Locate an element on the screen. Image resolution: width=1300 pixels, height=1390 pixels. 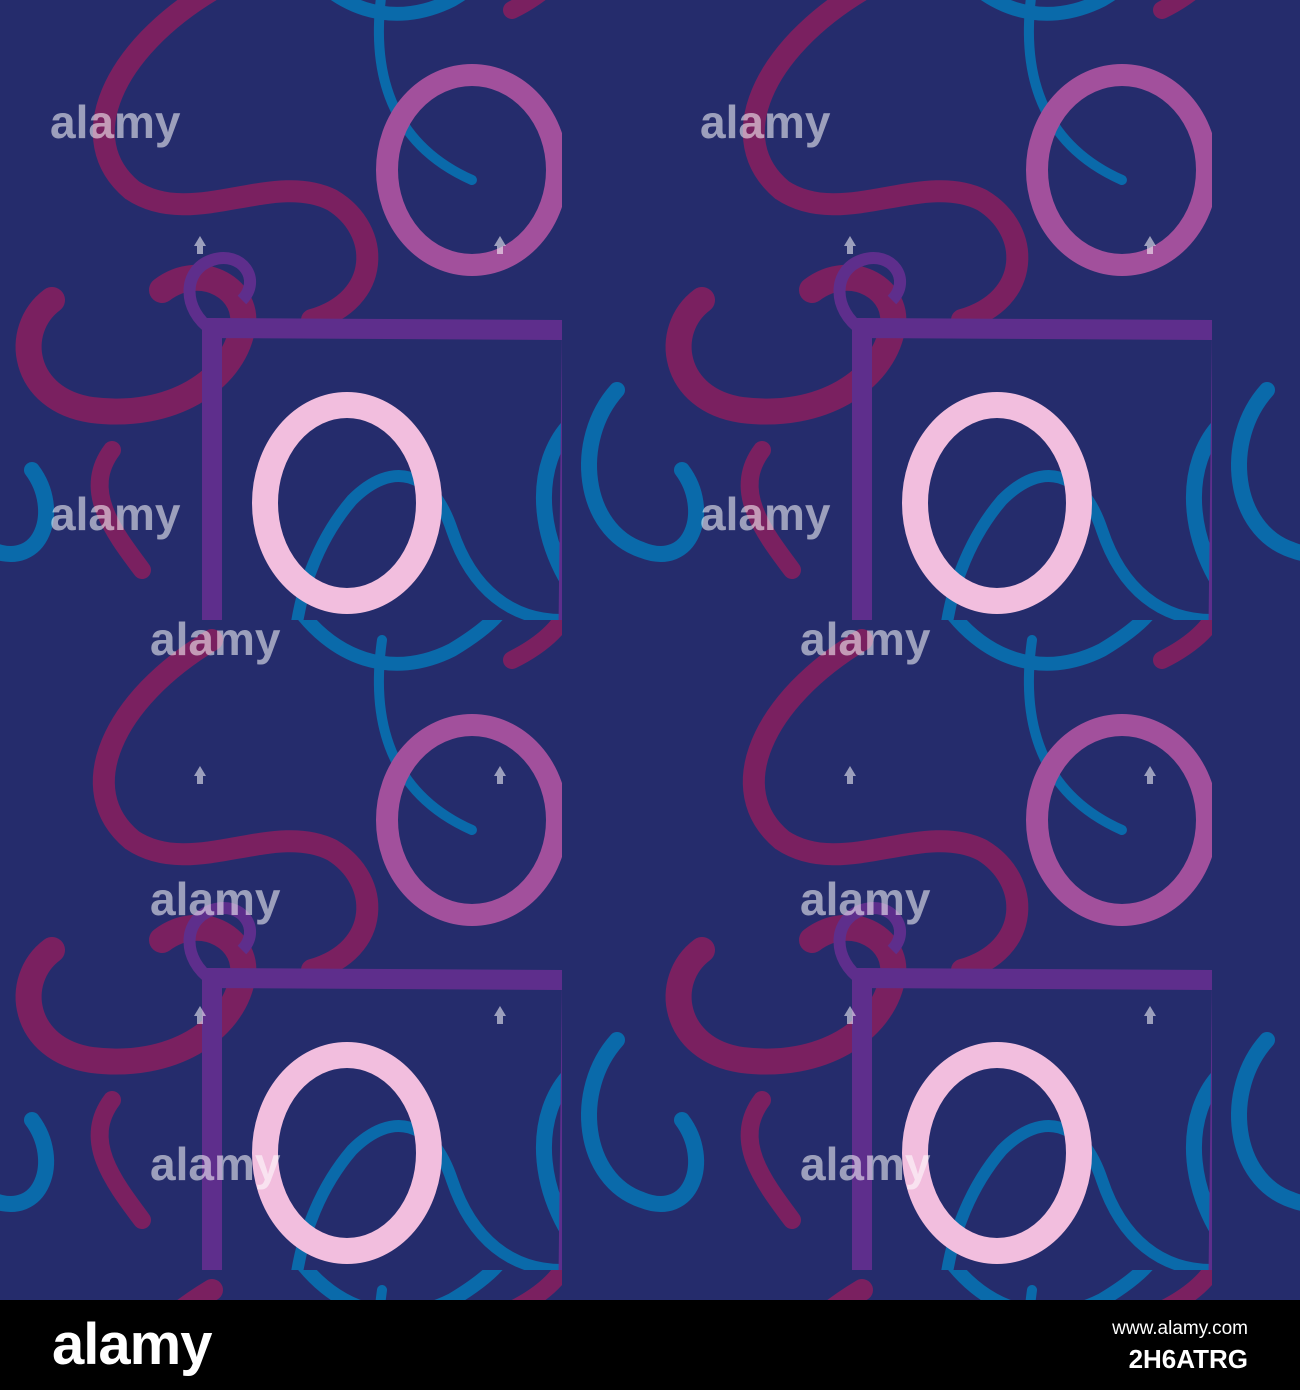
footer-image-id: 2H6ATRG is located at coordinates (1188, 1359).